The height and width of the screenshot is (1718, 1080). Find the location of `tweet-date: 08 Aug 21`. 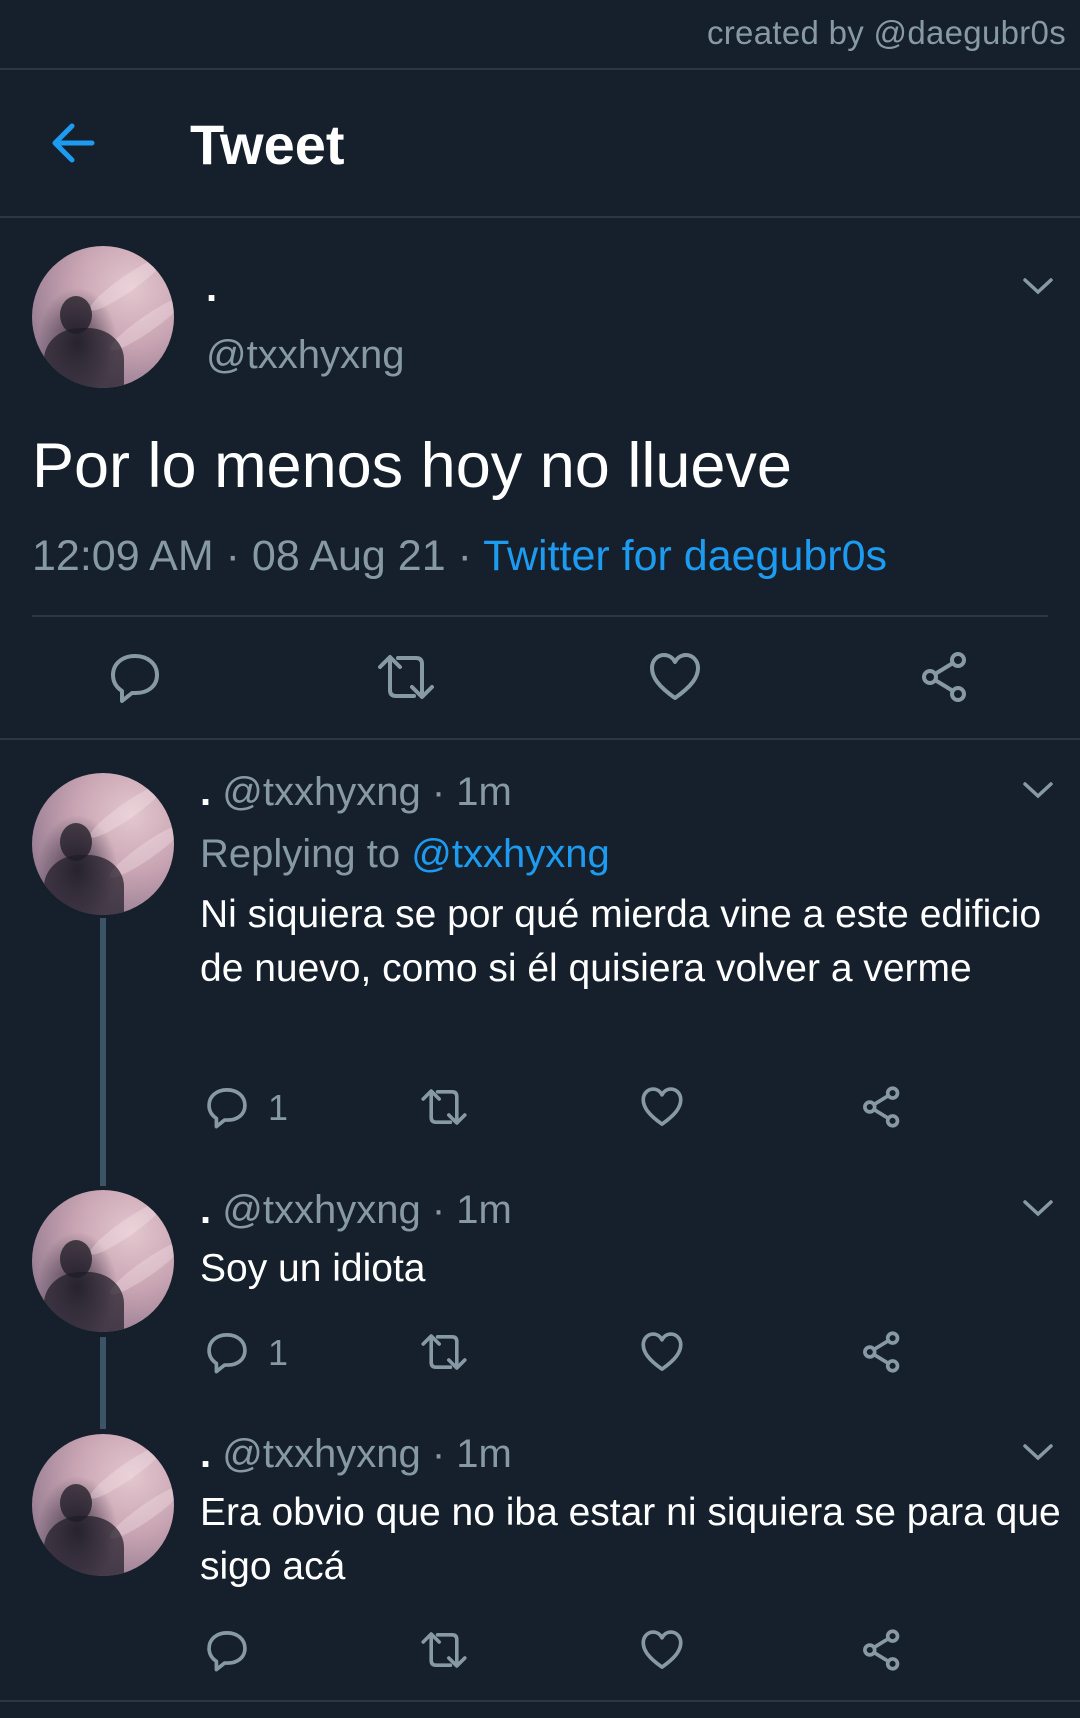

tweet-date: 08 Aug 21 is located at coordinates (348, 556).